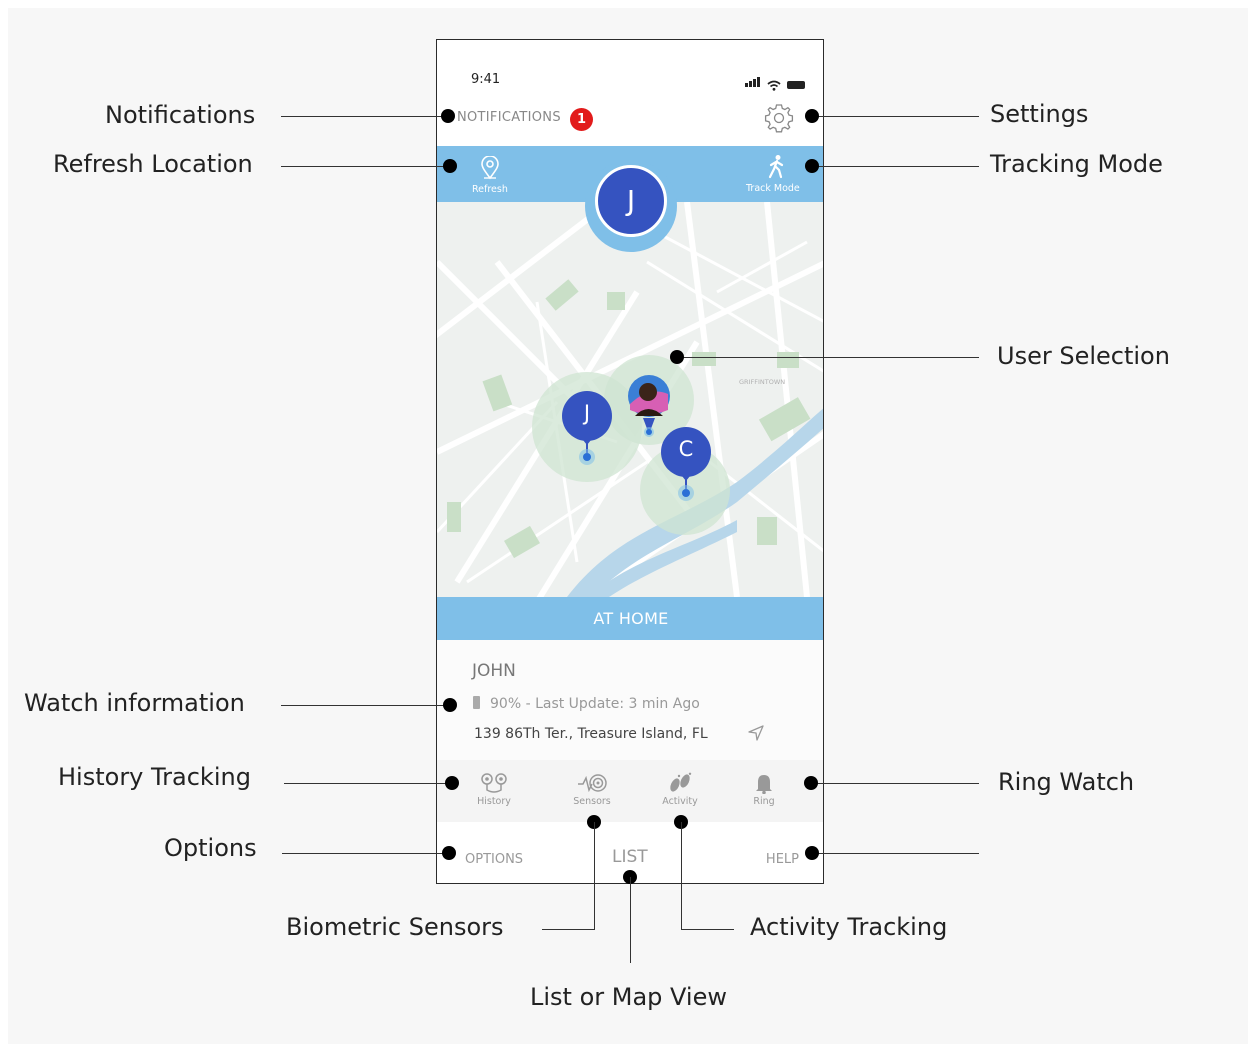 The image size is (1250, 1046). What do you see at coordinates (779, 118) in the screenshot?
I see `gear-icon` at bounding box center [779, 118].